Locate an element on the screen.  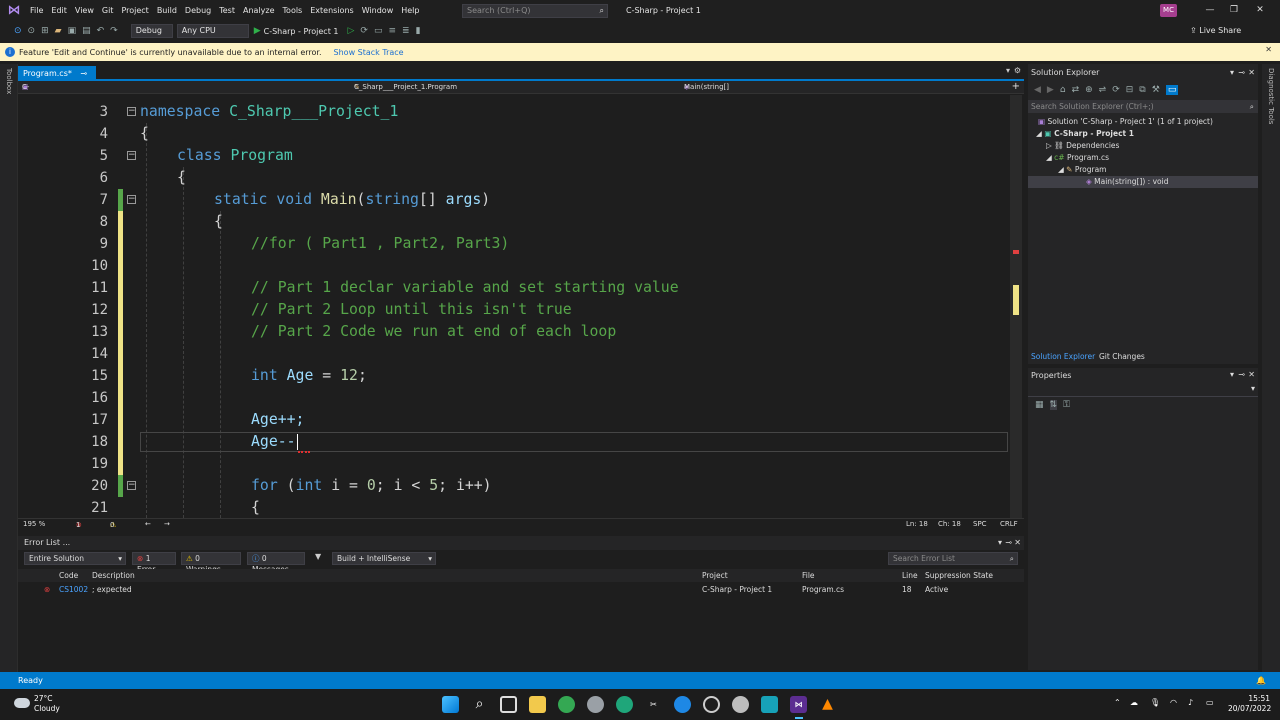
volume-icon: ♪ is located at coordinates (1190, 702).